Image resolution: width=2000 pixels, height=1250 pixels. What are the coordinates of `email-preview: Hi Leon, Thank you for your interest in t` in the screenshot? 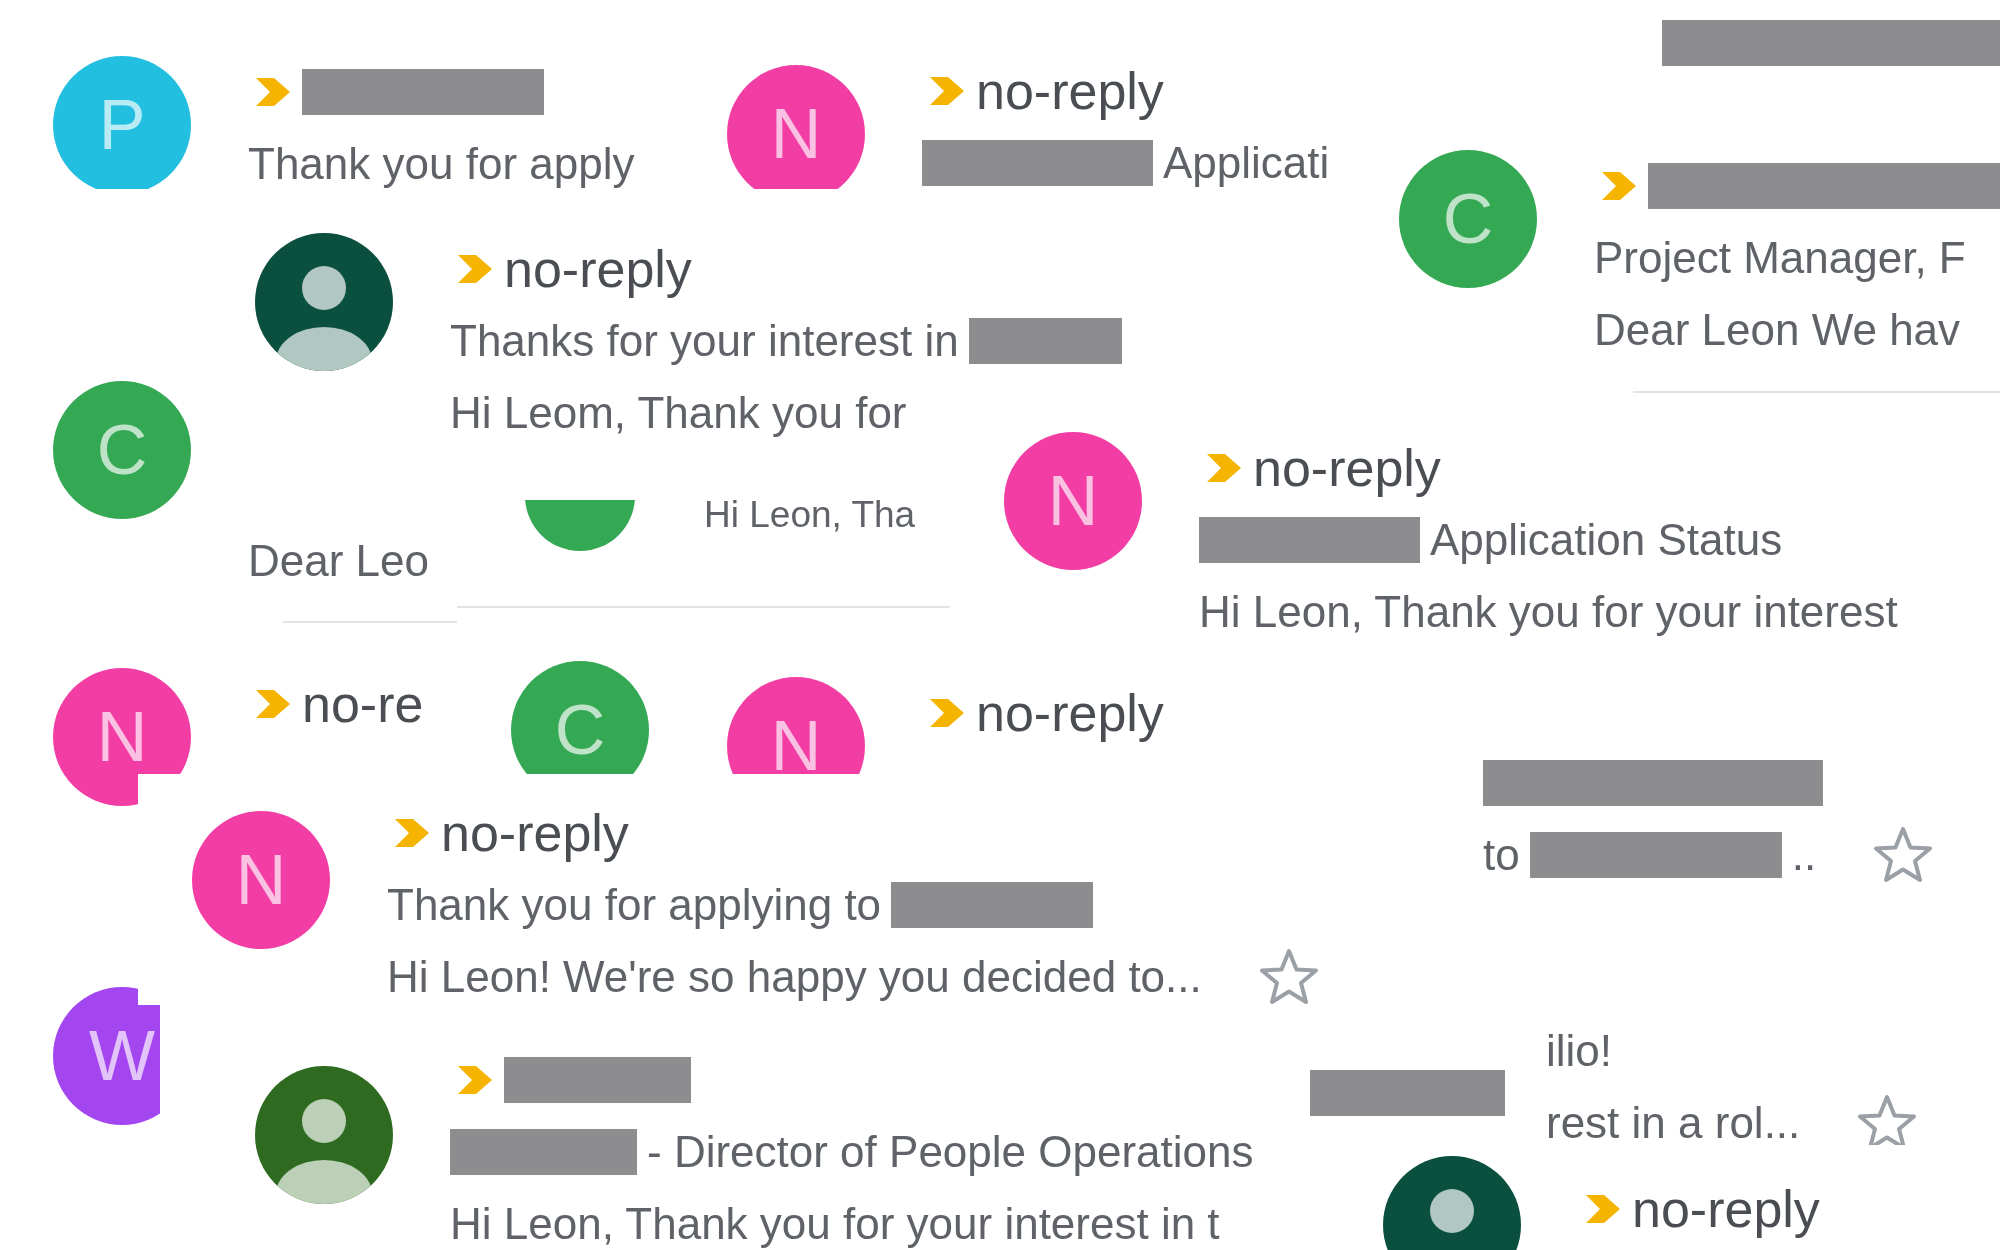 It's located at (835, 1224).